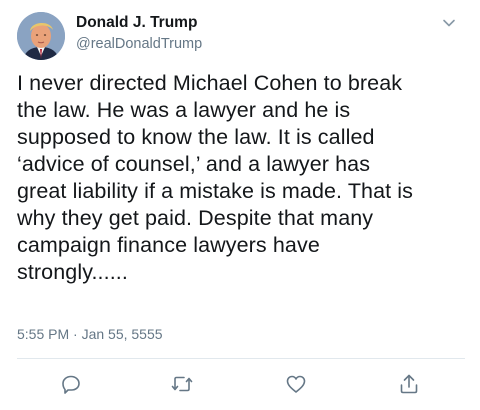 This screenshot has height=410, width=480. I want to click on tweet-text-line: ‘advice of counsel,’ and a lawyer has, so click(194, 164).